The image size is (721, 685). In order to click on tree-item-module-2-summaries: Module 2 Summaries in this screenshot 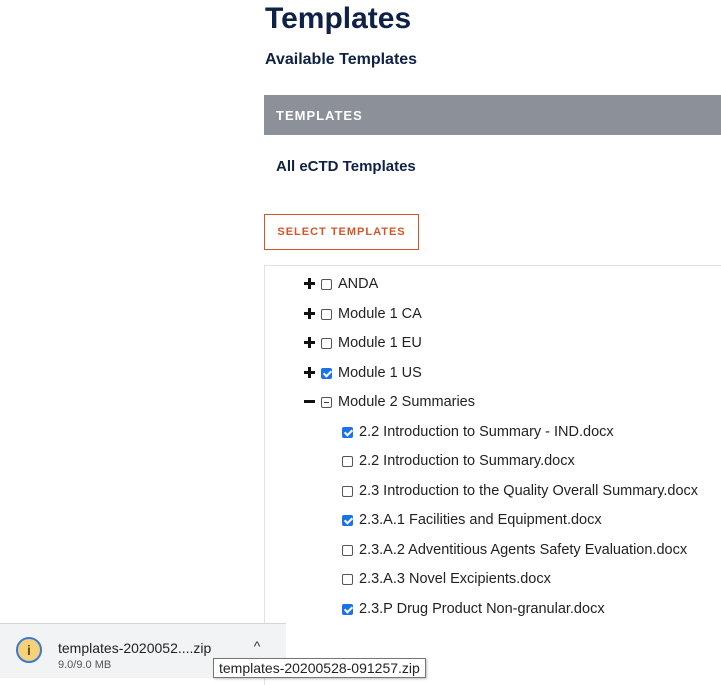, I will do `click(389, 402)`.